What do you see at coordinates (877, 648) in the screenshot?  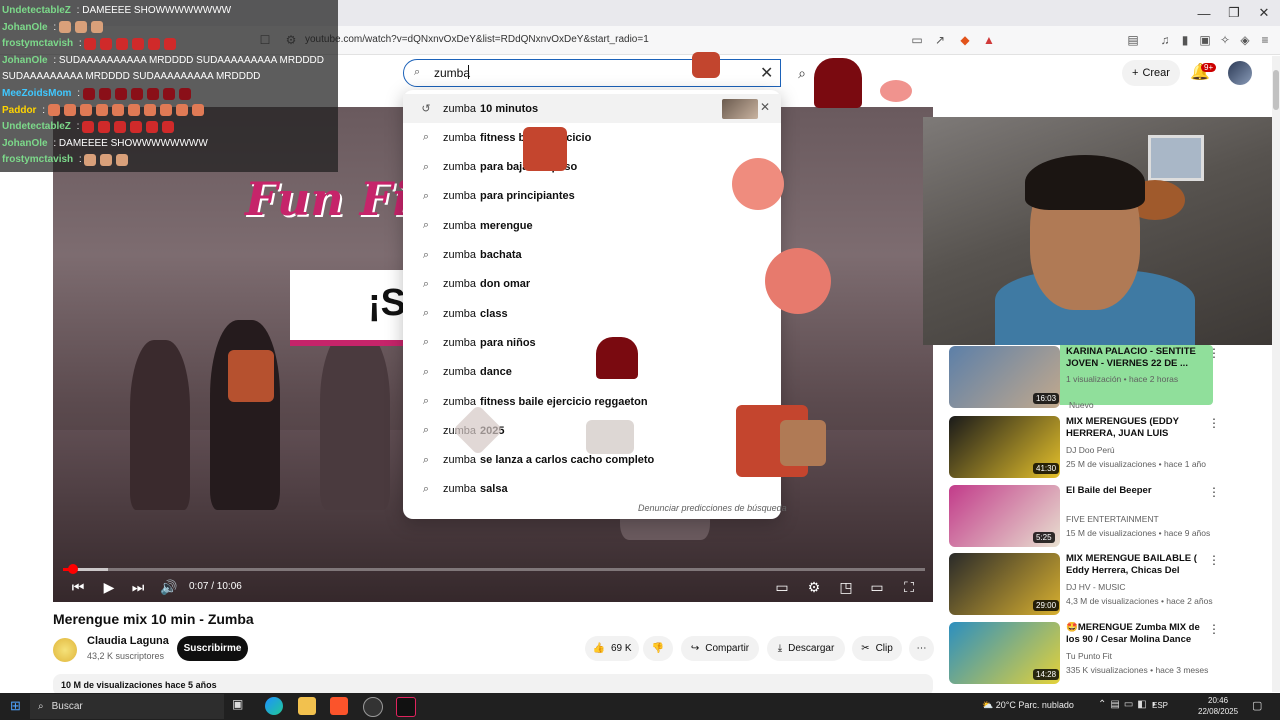 I see `clip-button: ✂ Clip` at bounding box center [877, 648].